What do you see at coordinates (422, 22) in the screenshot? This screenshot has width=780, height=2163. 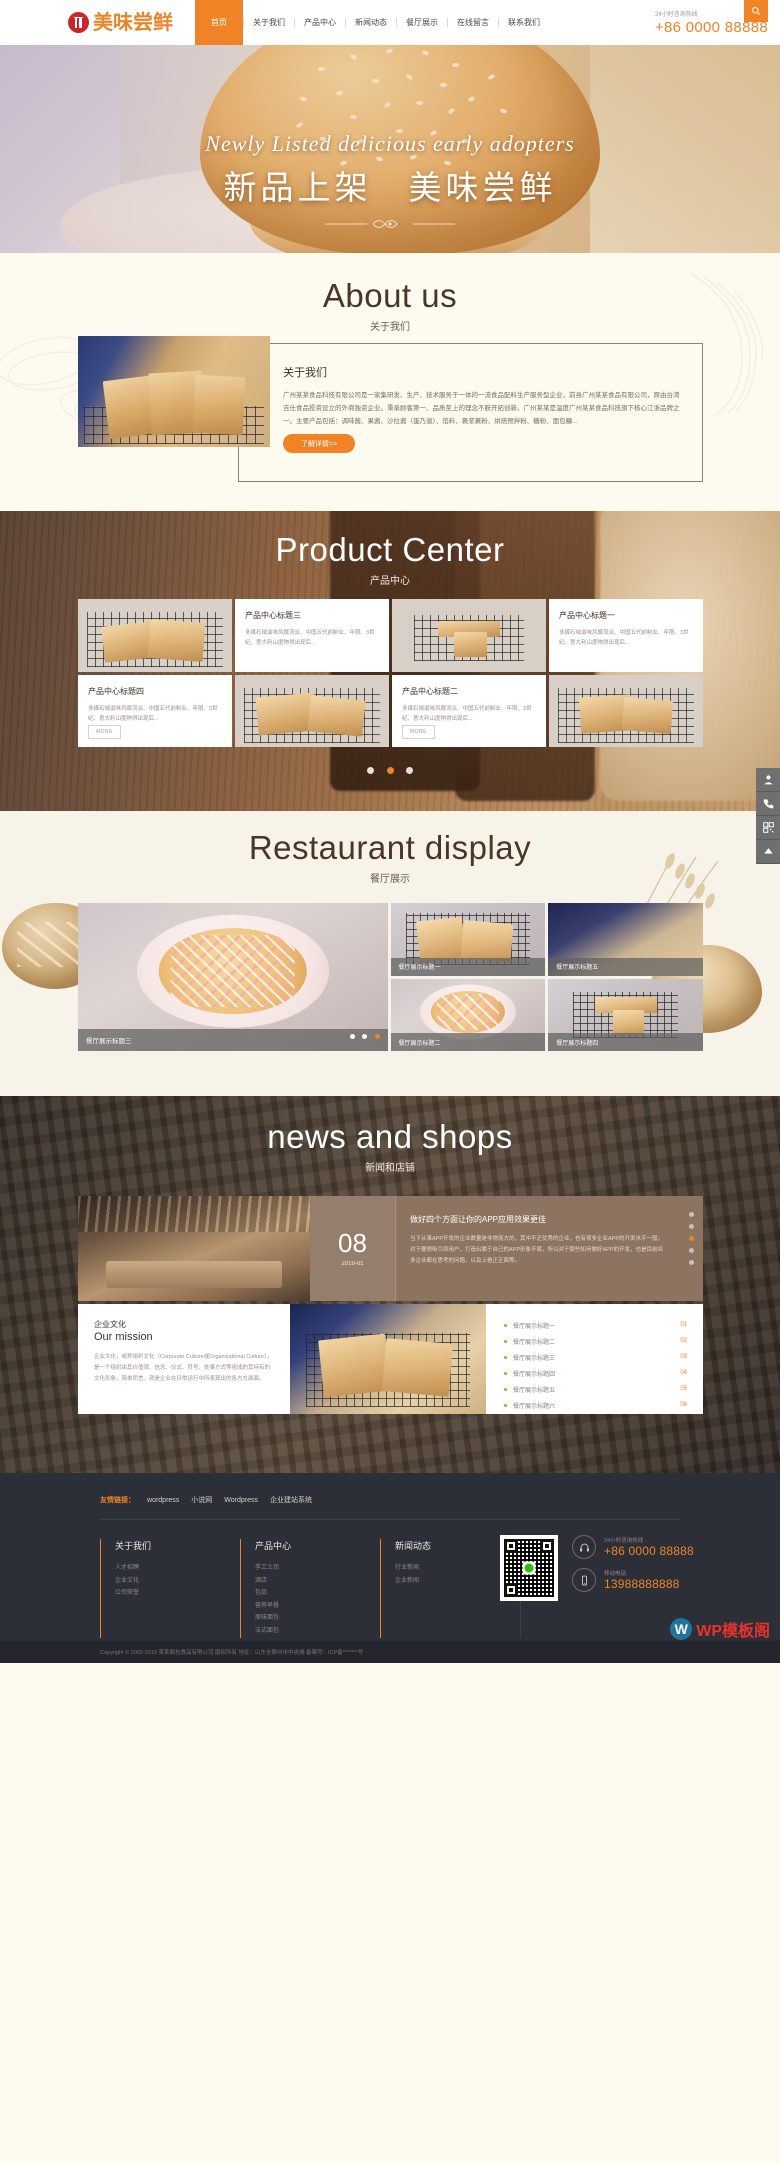 I see `nav-item-restaurant: 餐厅展示` at bounding box center [422, 22].